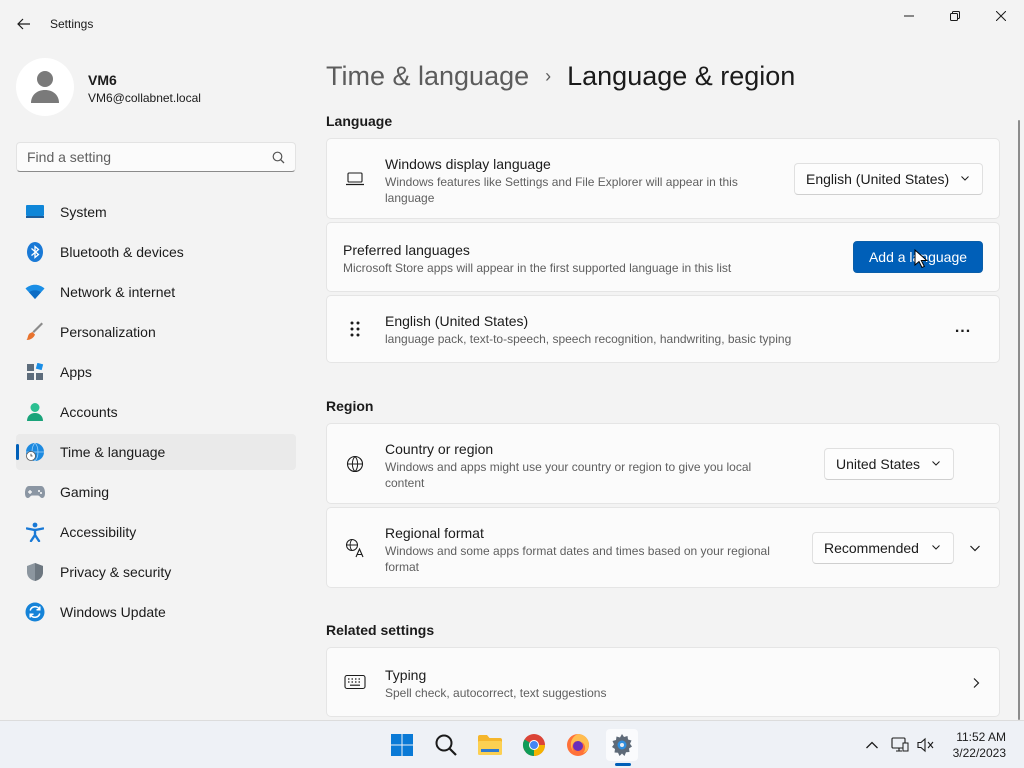 The width and height of the screenshot is (1024, 768). Describe the element at coordinates (35, 372) in the screenshot. I see `apps-icon` at that location.